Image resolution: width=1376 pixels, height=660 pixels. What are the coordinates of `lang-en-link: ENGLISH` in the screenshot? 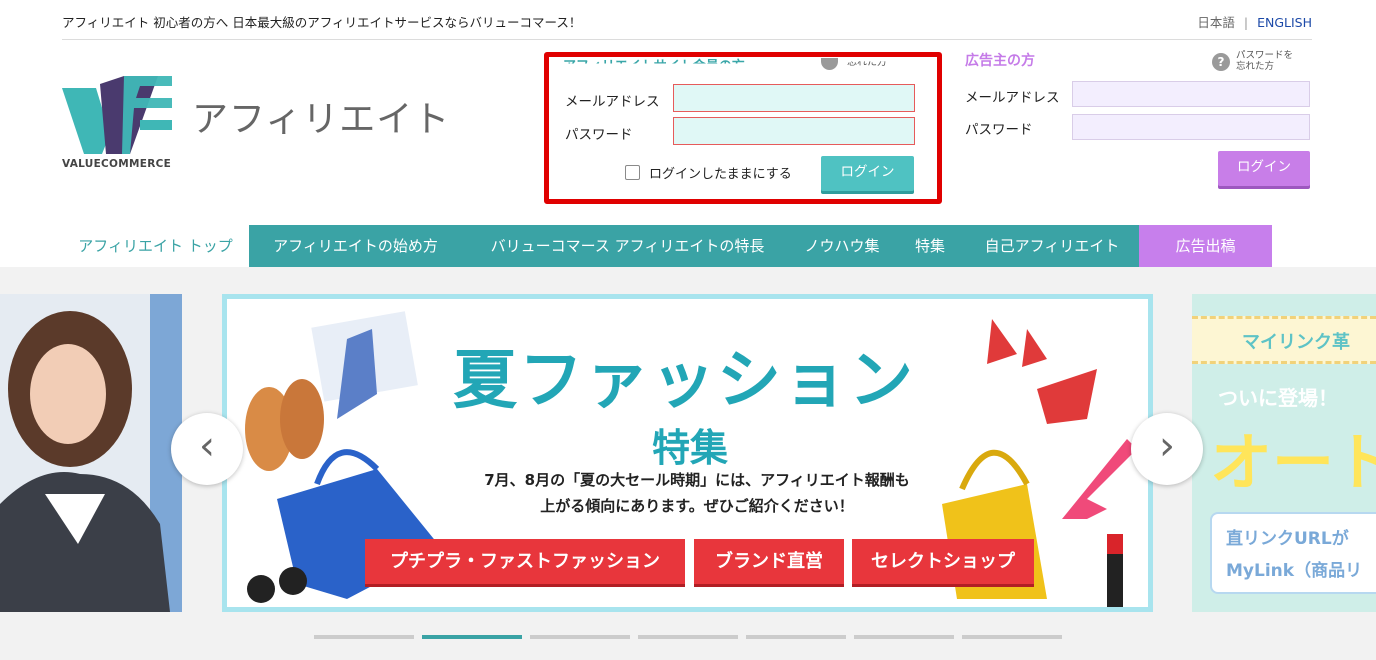 It's located at (1284, 22).